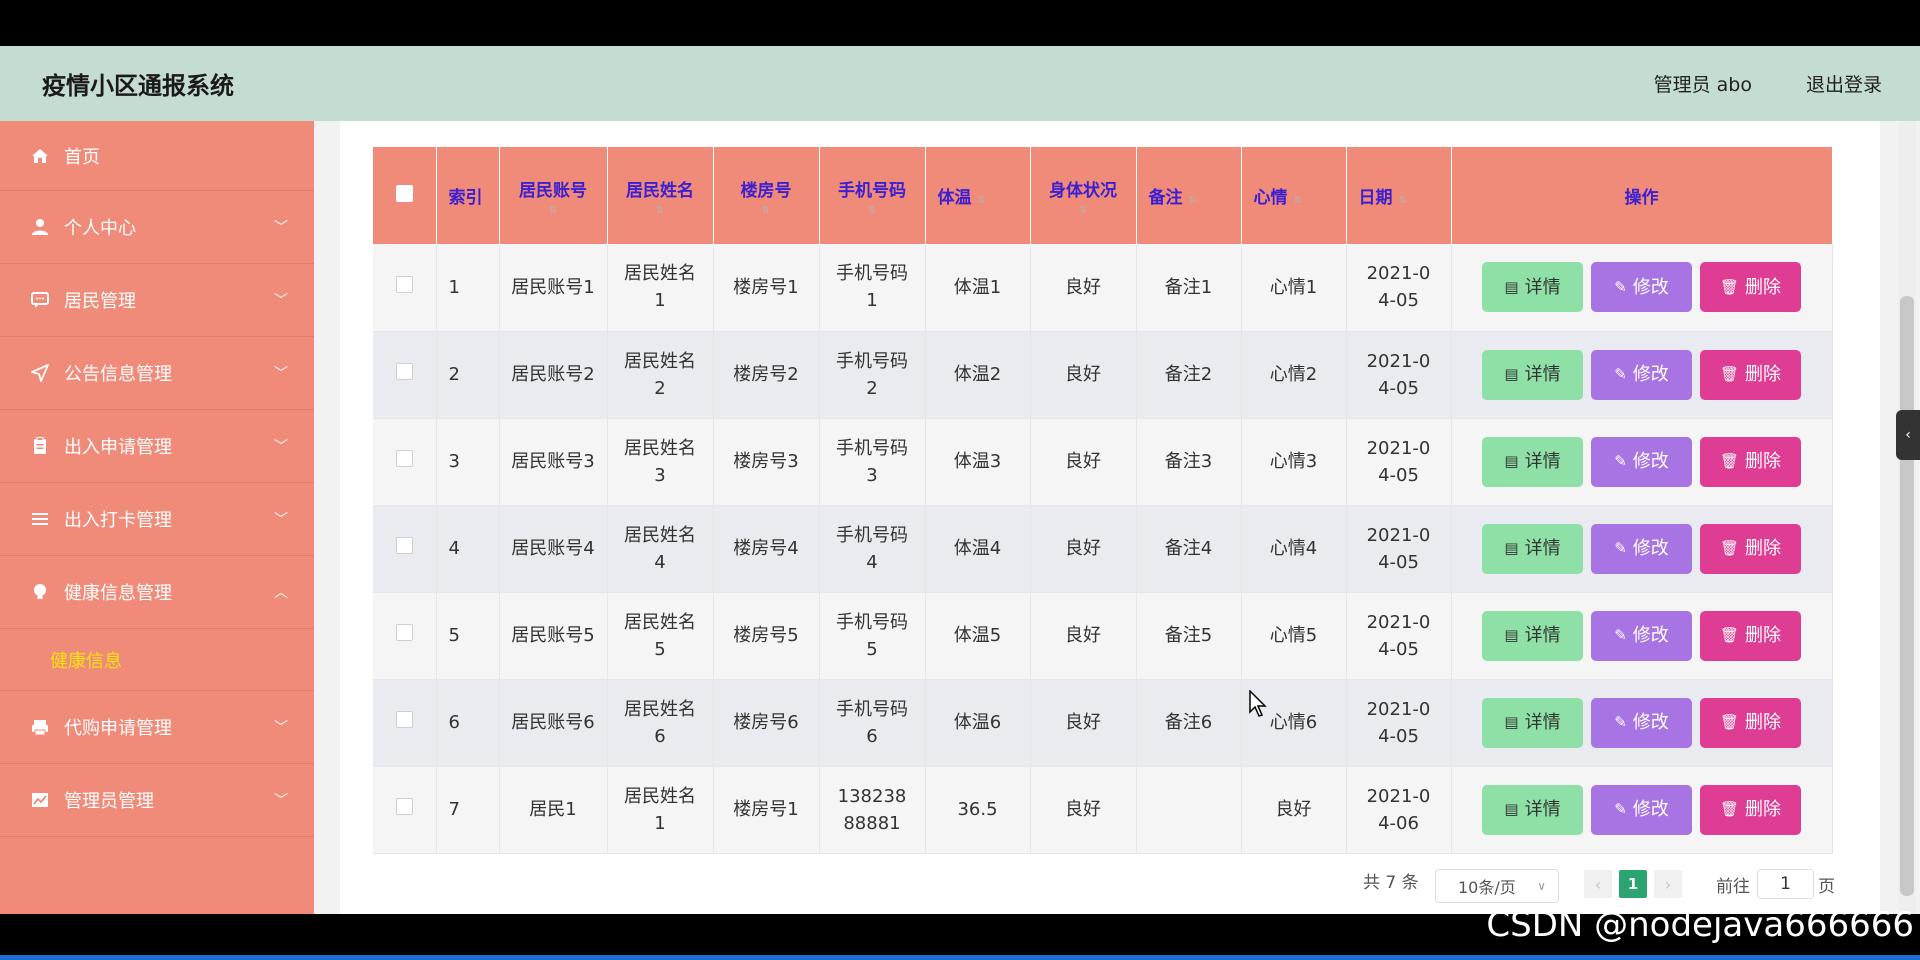 This screenshot has width=1920, height=960. I want to click on next-page-button: ›, so click(1668, 884).